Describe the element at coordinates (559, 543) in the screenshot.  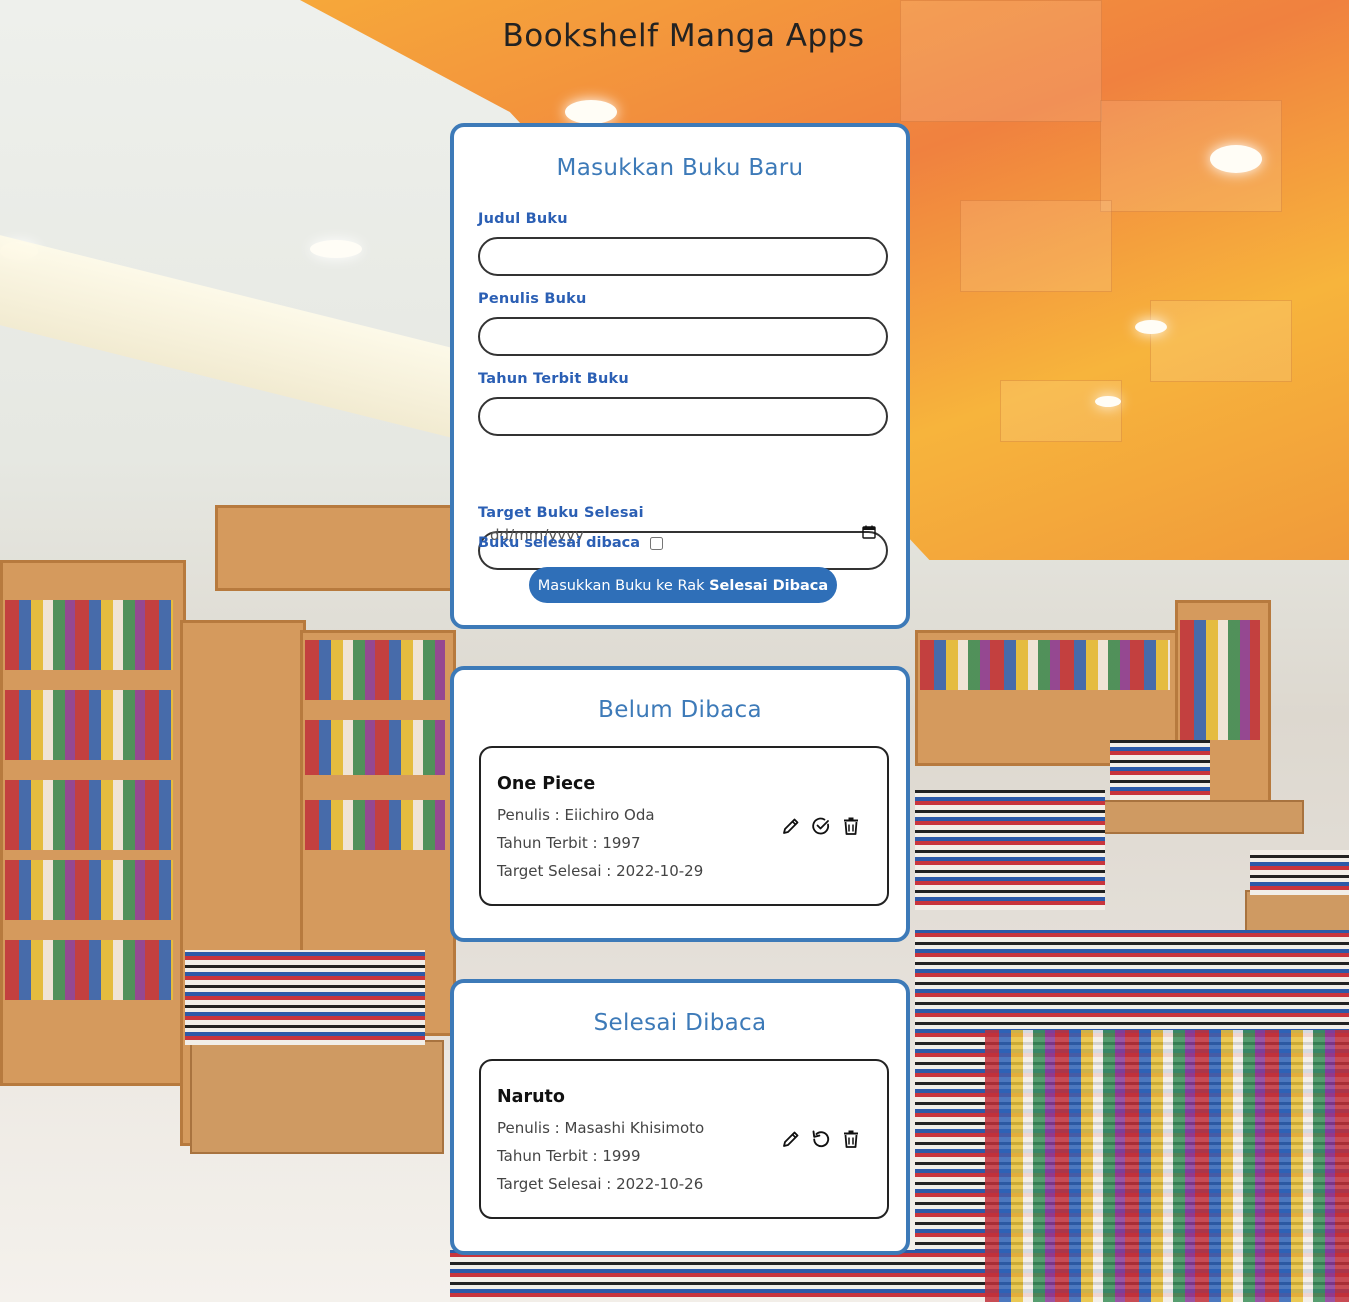
I see `finished-checkbox-label: Buku selesai dibaca` at that location.